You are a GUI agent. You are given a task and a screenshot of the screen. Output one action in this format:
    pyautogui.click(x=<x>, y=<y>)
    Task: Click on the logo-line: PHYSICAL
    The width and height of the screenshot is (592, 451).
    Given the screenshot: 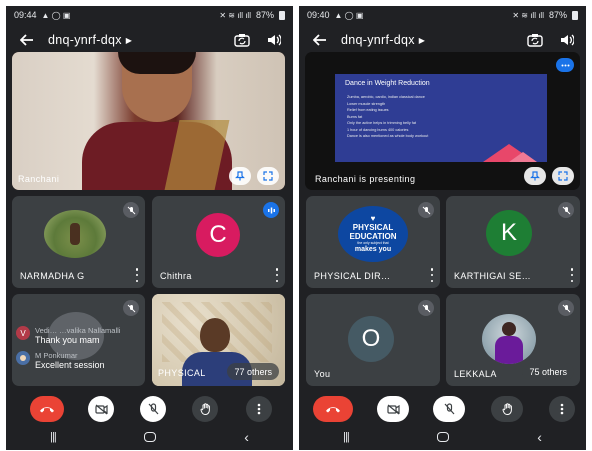 What is the action you would take?
    pyautogui.click(x=373, y=227)
    